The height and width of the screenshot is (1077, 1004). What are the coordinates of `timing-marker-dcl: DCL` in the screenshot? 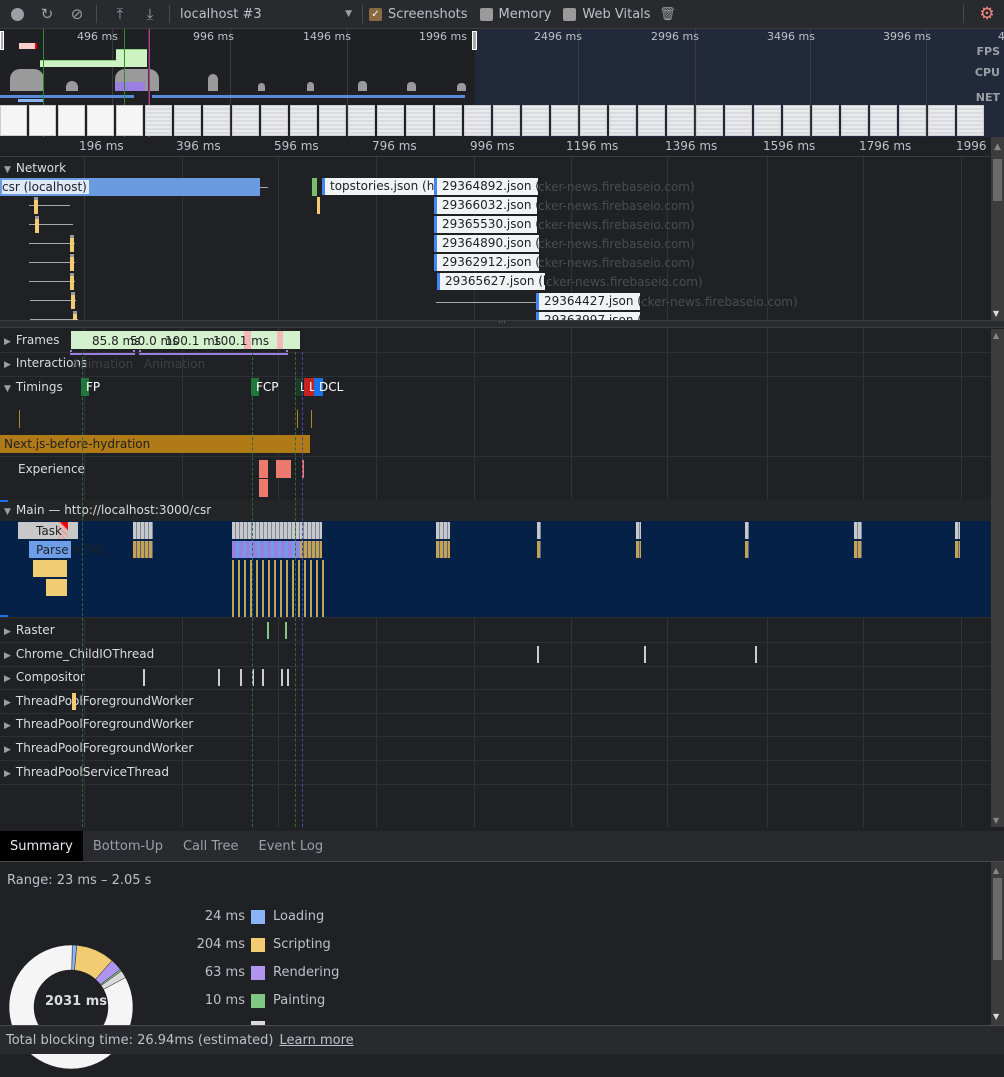 It's located at (328, 387).